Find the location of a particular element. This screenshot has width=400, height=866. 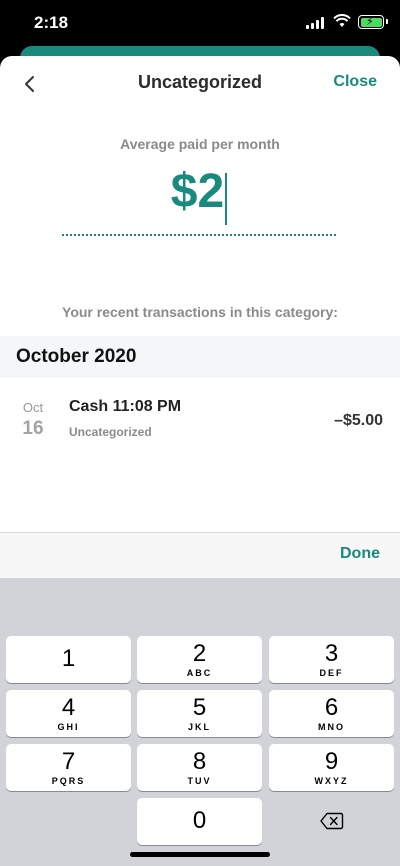

done-button: Done is located at coordinates (360, 554).